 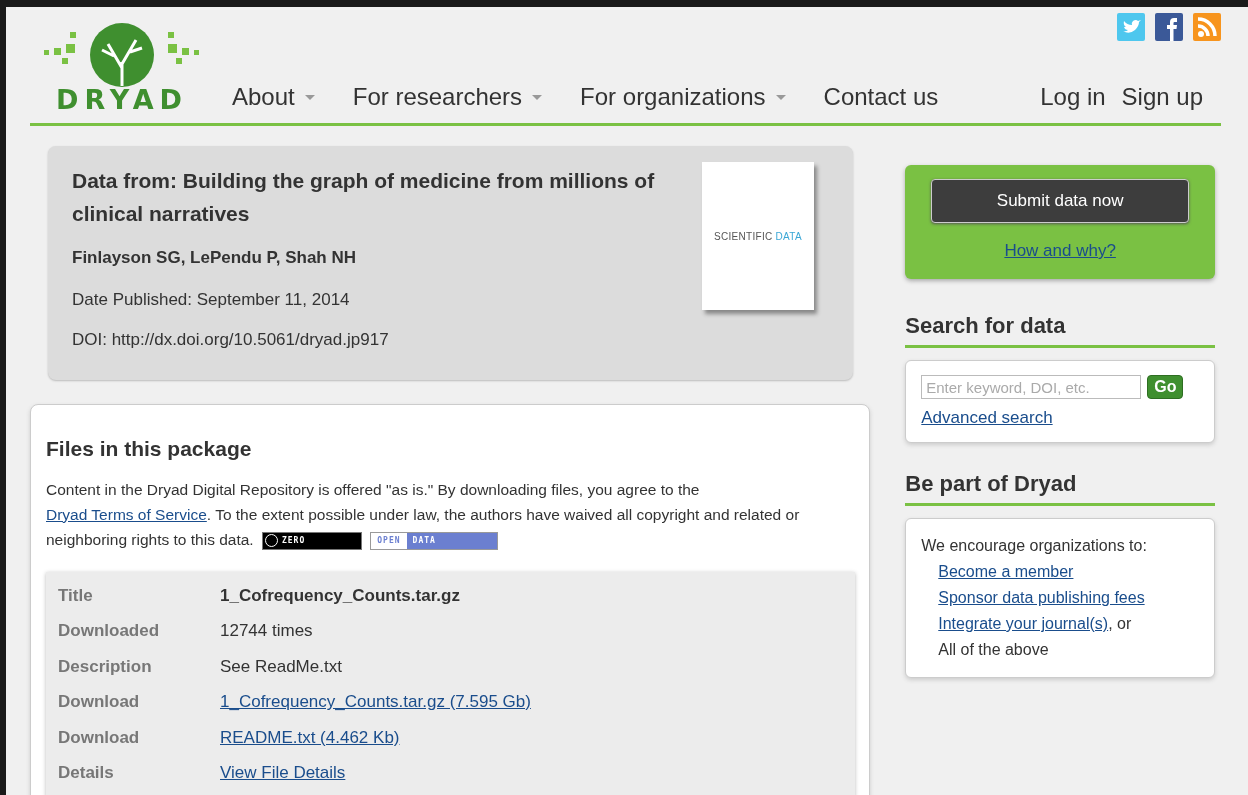 I want to click on nav-link: For researchers, so click(x=447, y=97).